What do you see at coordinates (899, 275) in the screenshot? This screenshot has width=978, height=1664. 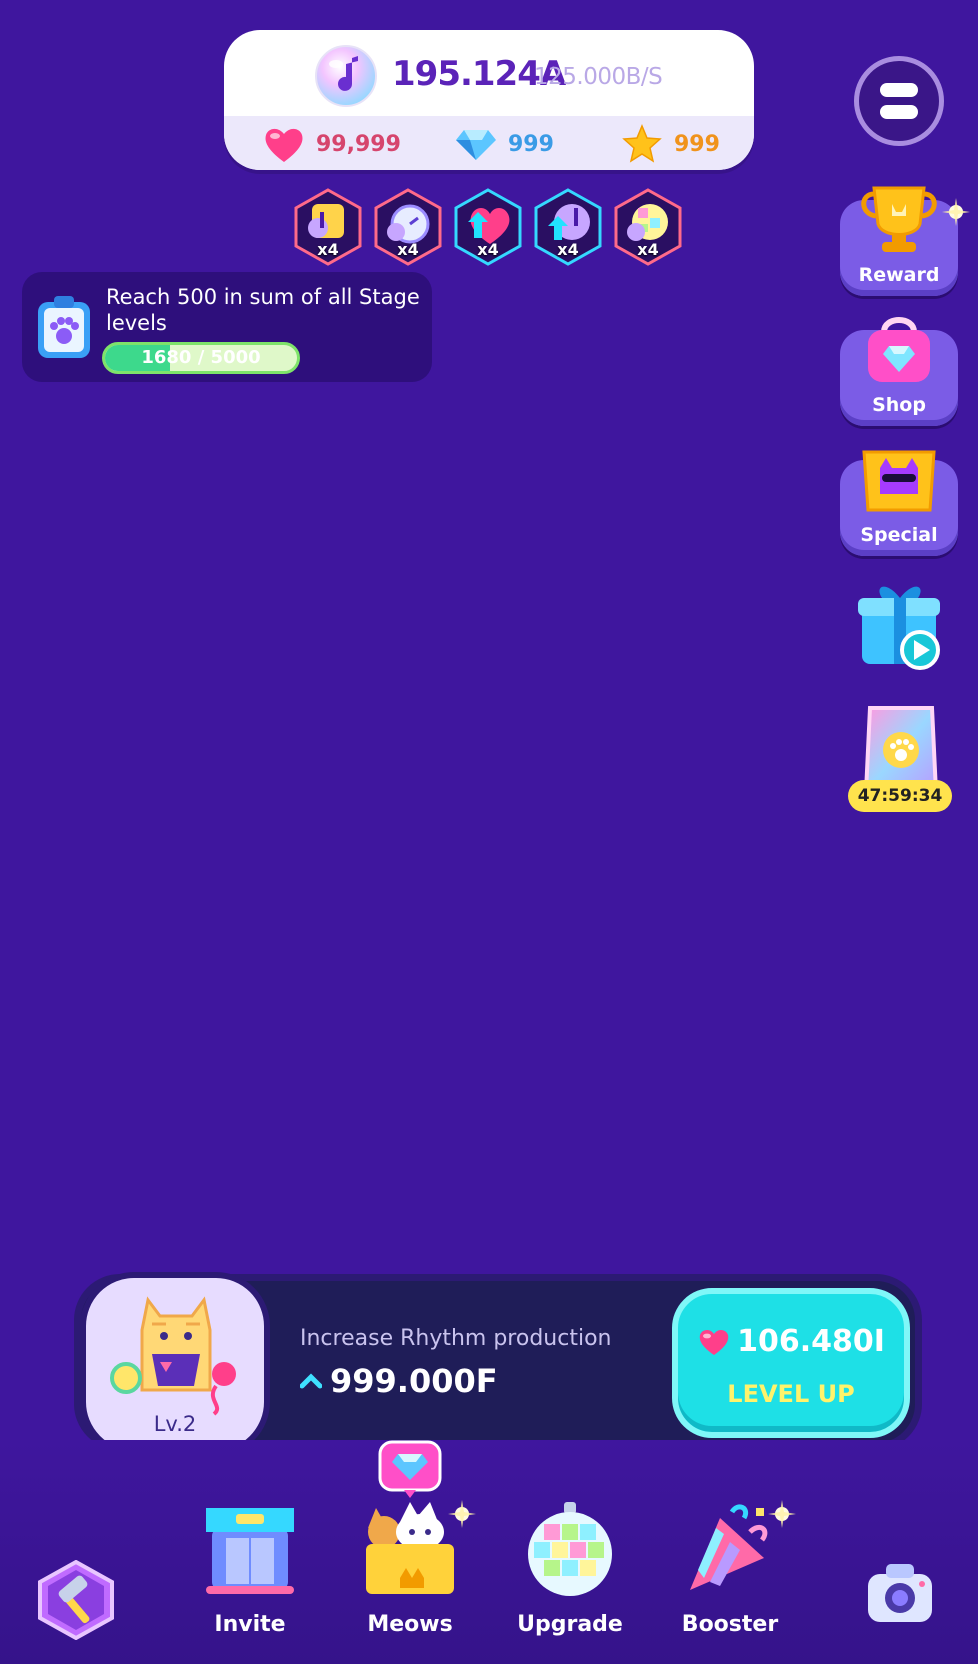 I see `reward-label: Reward` at bounding box center [899, 275].